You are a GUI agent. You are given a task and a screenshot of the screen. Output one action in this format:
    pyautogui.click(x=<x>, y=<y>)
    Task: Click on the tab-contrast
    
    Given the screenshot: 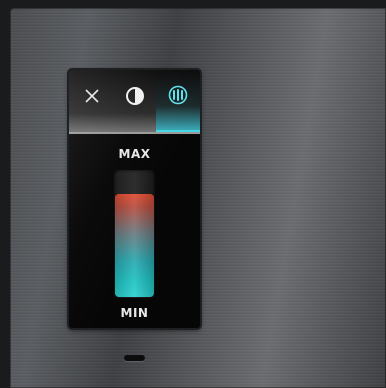 What is the action you would take?
    pyautogui.click(x=134, y=101)
    